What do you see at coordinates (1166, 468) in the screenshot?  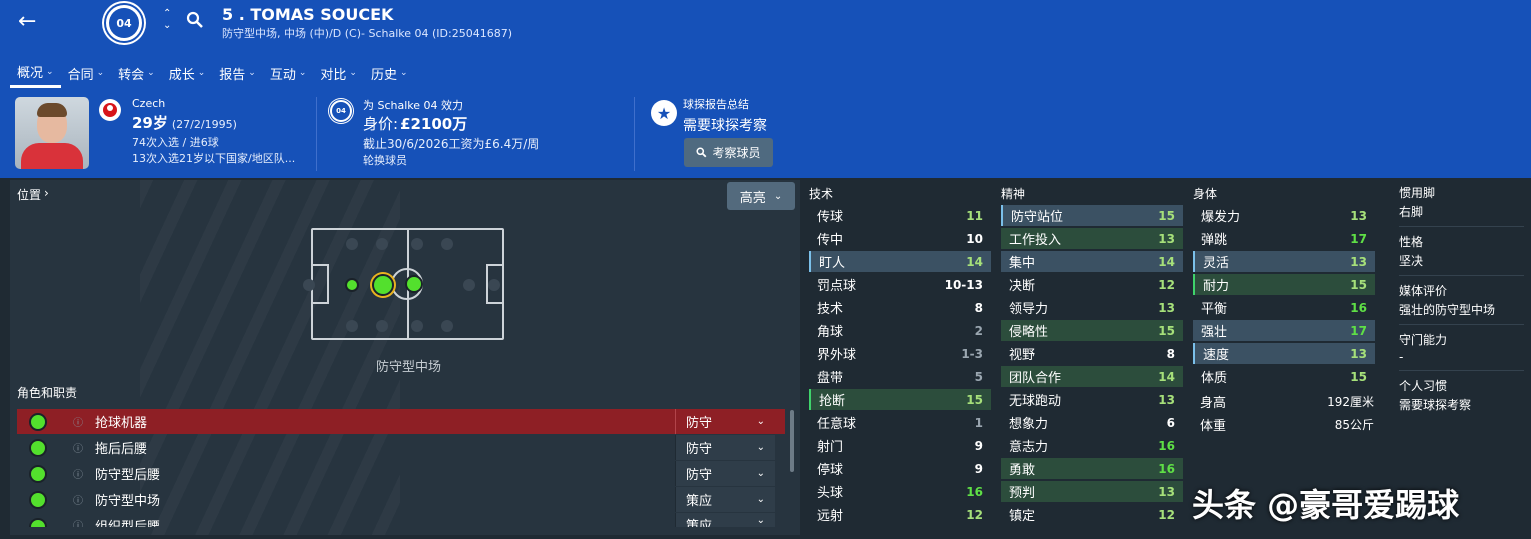 I see `attribute-value: 16` at bounding box center [1166, 468].